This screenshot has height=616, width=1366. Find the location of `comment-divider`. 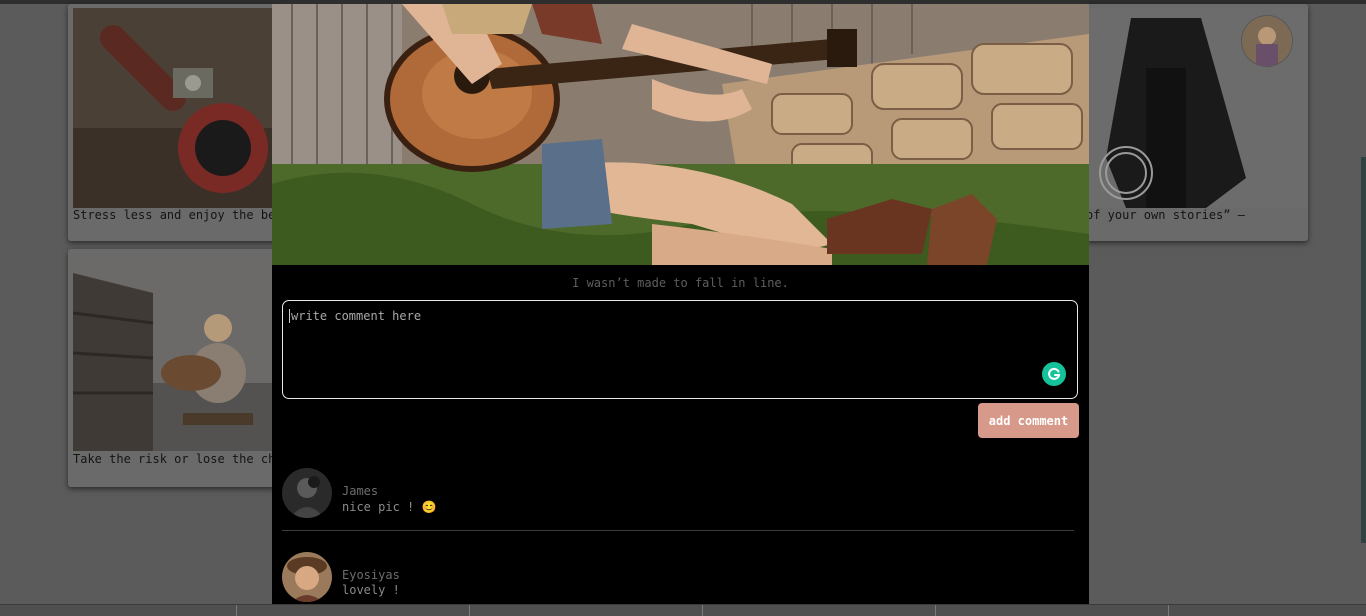

comment-divider is located at coordinates (678, 530).